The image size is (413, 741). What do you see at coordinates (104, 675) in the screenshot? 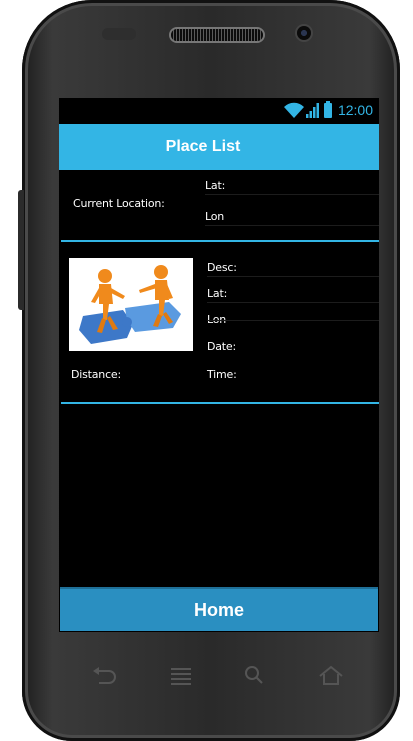
I see `back-icon` at bounding box center [104, 675].